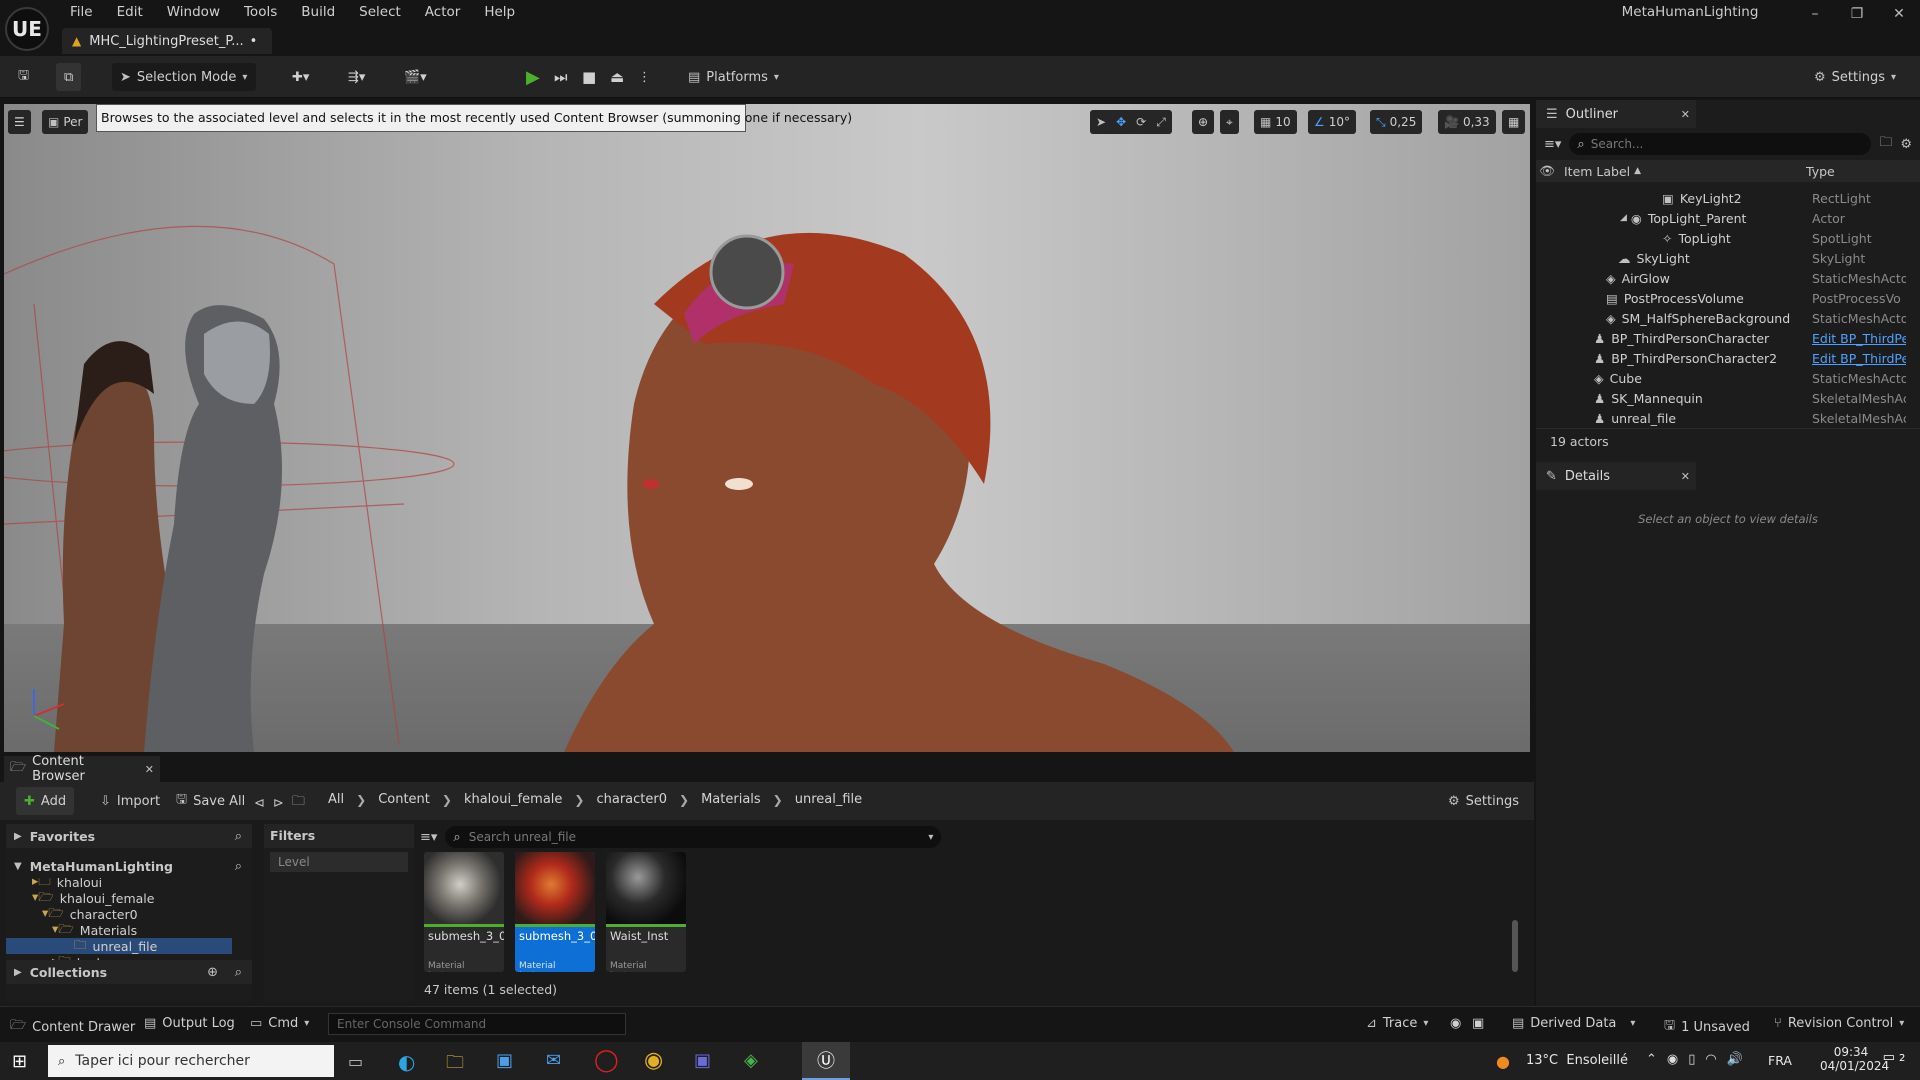  What do you see at coordinates (455, 1065) in the screenshot?
I see `file-explorer-icon: 🗀` at bounding box center [455, 1065].